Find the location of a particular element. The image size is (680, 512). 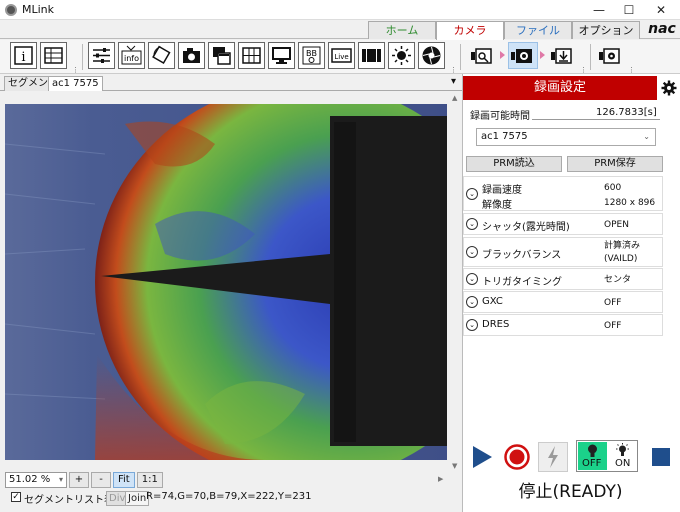

record-button is located at coordinates (517, 457).